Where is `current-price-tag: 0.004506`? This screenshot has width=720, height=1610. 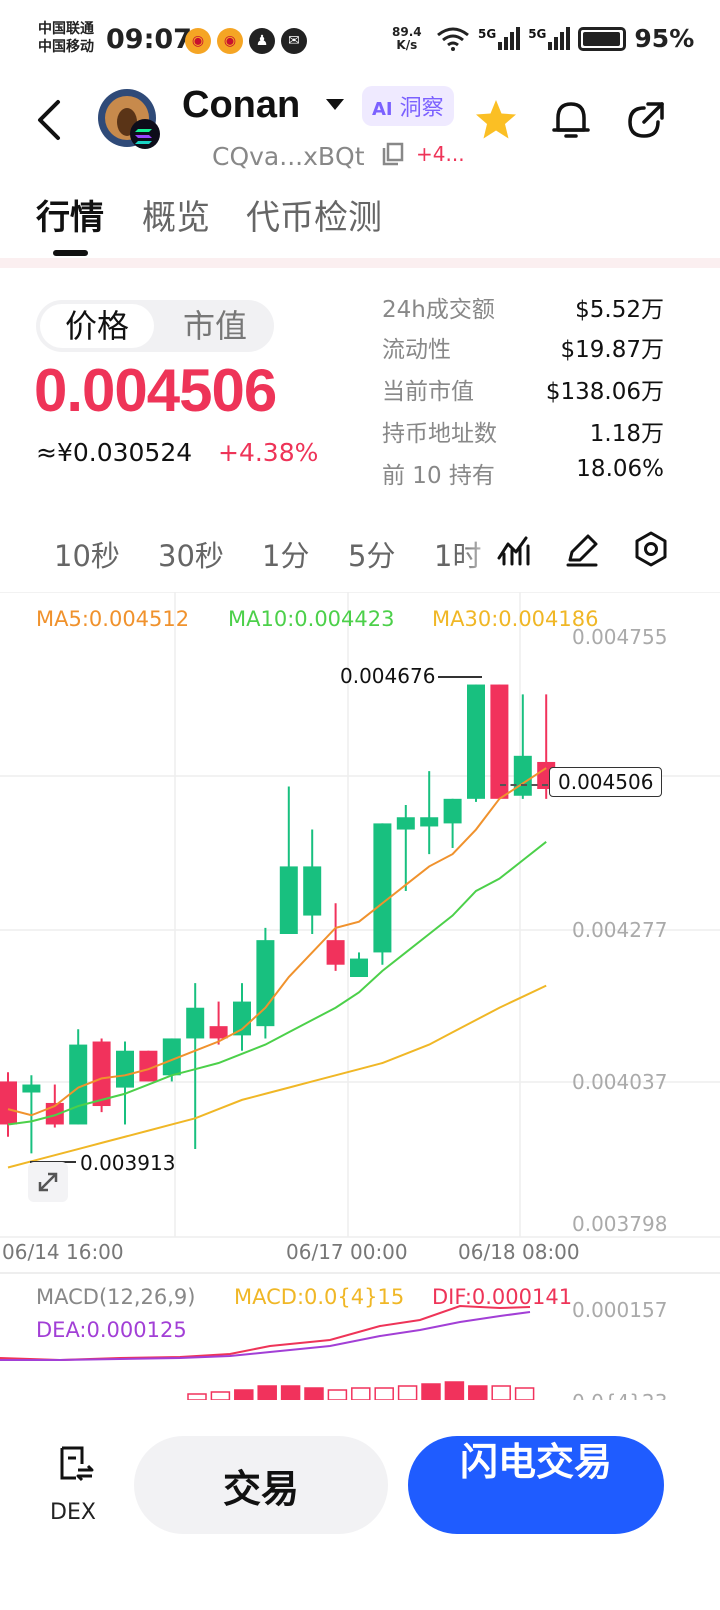
current-price-tag: 0.004506 is located at coordinates (606, 782).